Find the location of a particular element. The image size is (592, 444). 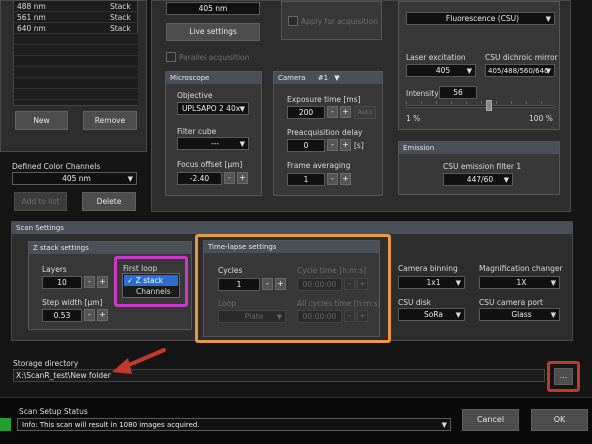

focus-offset-input: -2.40 is located at coordinates (199, 178).